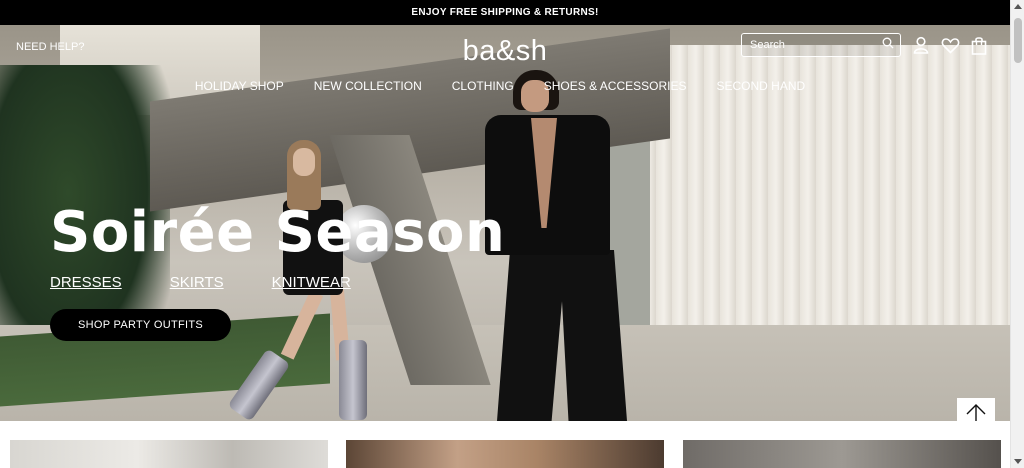 The height and width of the screenshot is (468, 1024). I want to click on shop-party-outfits-button: SHOP PARTY OUTFITS, so click(140, 325).